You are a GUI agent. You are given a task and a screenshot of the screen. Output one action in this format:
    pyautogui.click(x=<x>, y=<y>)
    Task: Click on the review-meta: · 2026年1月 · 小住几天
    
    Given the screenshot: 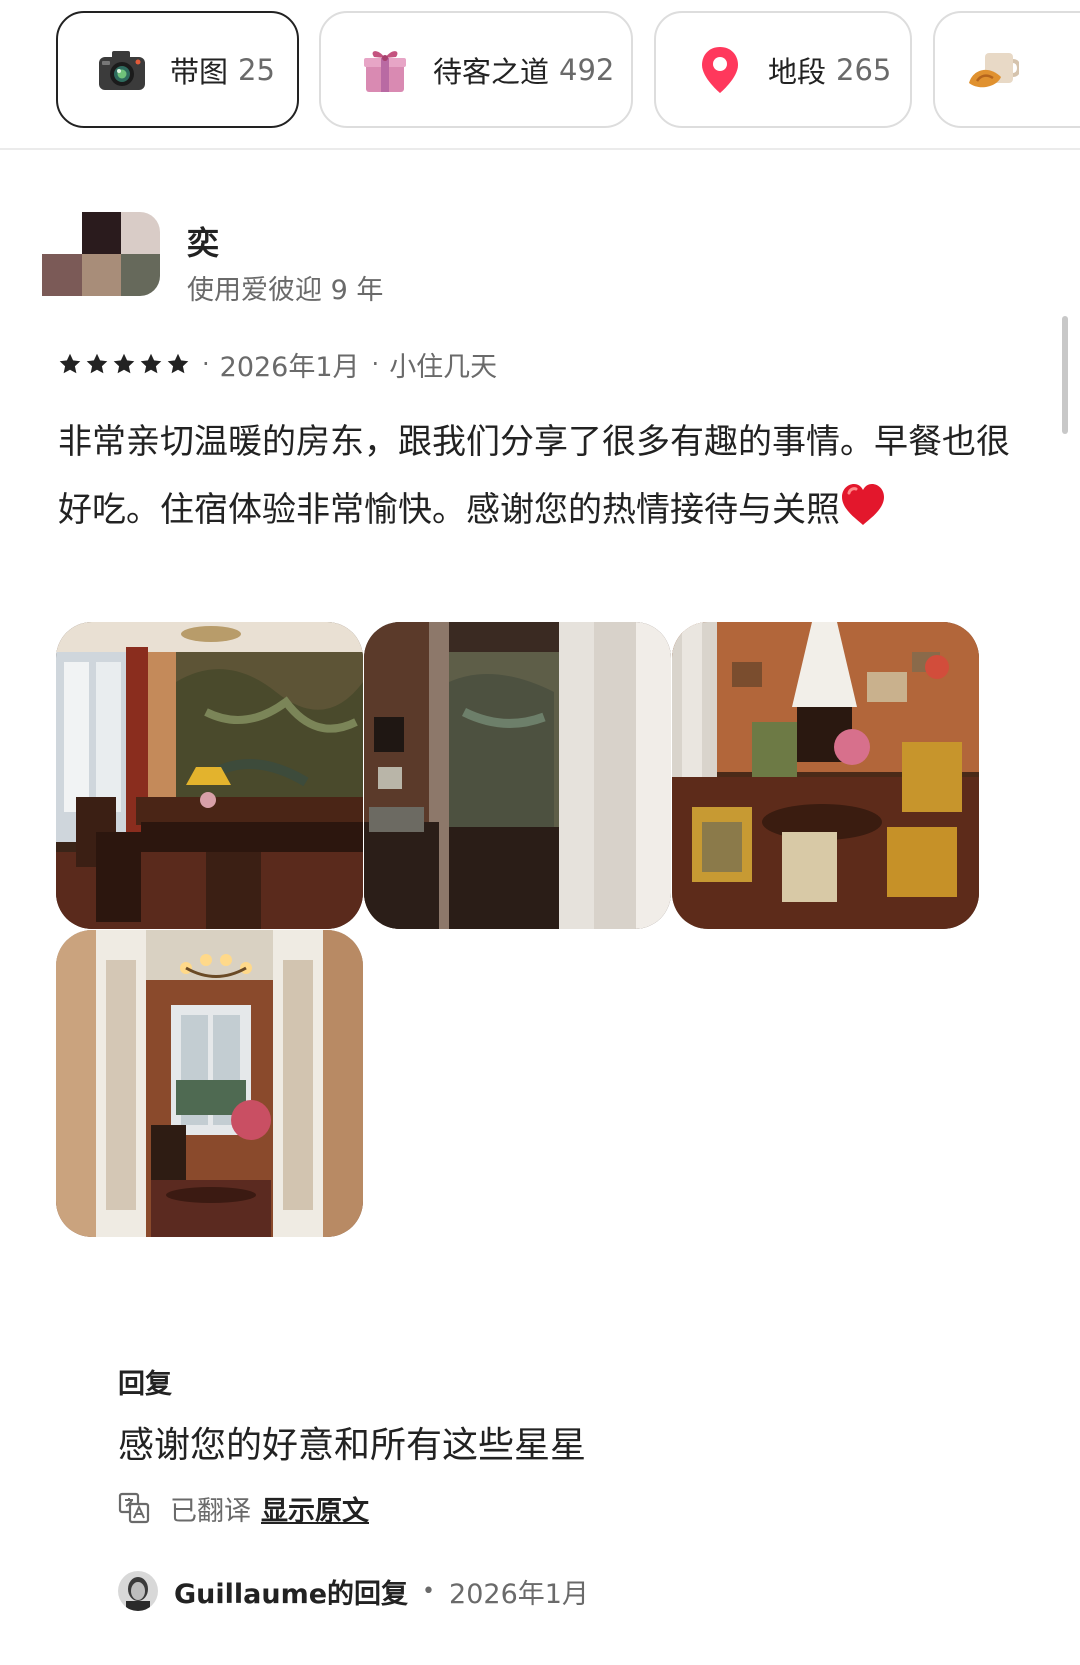 What is the action you would take?
    pyautogui.click(x=278, y=364)
    